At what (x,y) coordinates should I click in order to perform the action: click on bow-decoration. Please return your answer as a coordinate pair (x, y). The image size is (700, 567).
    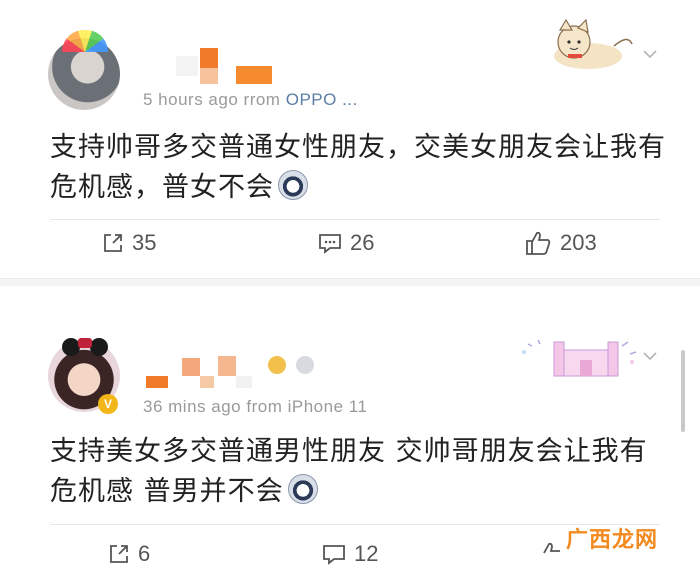
    Looking at the image, I should click on (85, 343).